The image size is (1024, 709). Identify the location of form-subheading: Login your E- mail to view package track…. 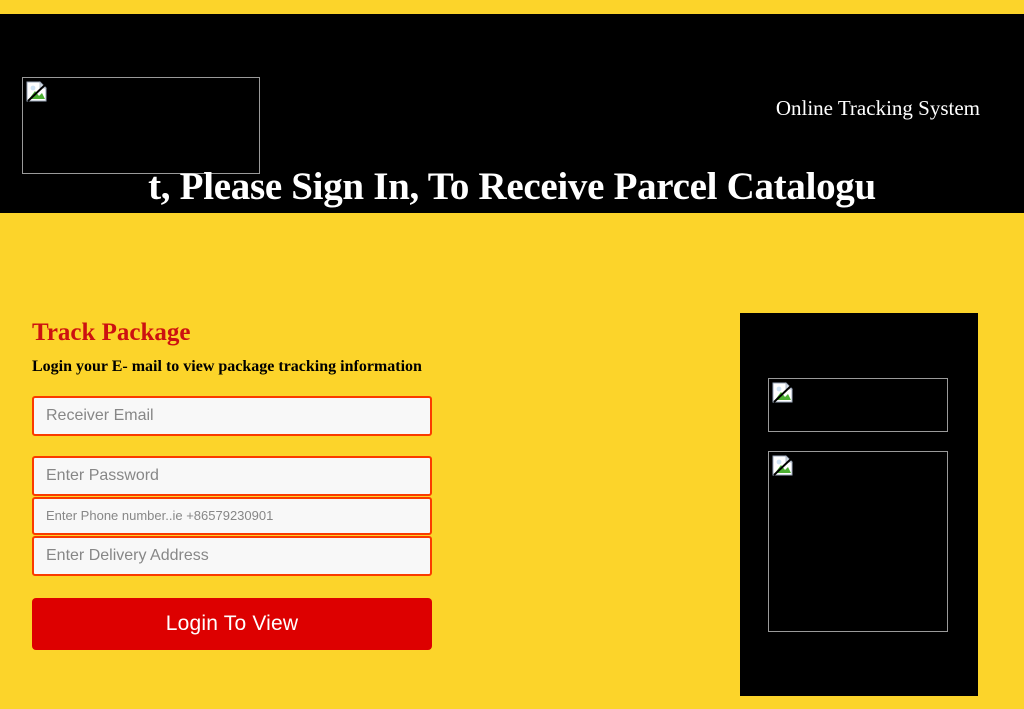
(227, 366).